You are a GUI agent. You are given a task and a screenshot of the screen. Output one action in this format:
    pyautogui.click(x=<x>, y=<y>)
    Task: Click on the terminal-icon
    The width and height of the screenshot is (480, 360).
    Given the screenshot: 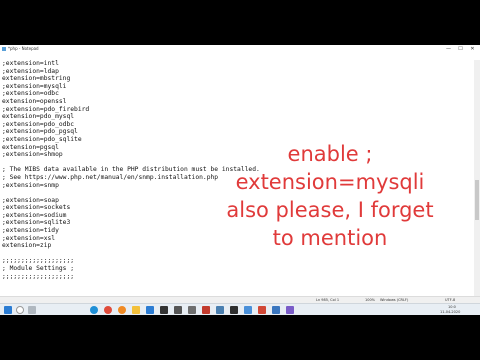 What is the action you would take?
    pyautogui.click(x=164, y=310)
    